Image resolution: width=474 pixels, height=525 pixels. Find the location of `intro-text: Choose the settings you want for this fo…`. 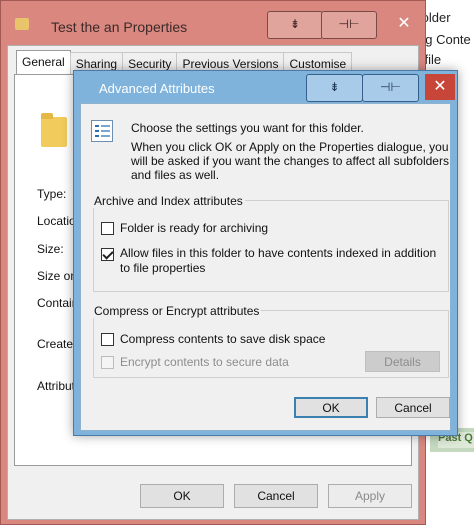

intro-text: Choose the settings you want for this fo… is located at coordinates (247, 128).